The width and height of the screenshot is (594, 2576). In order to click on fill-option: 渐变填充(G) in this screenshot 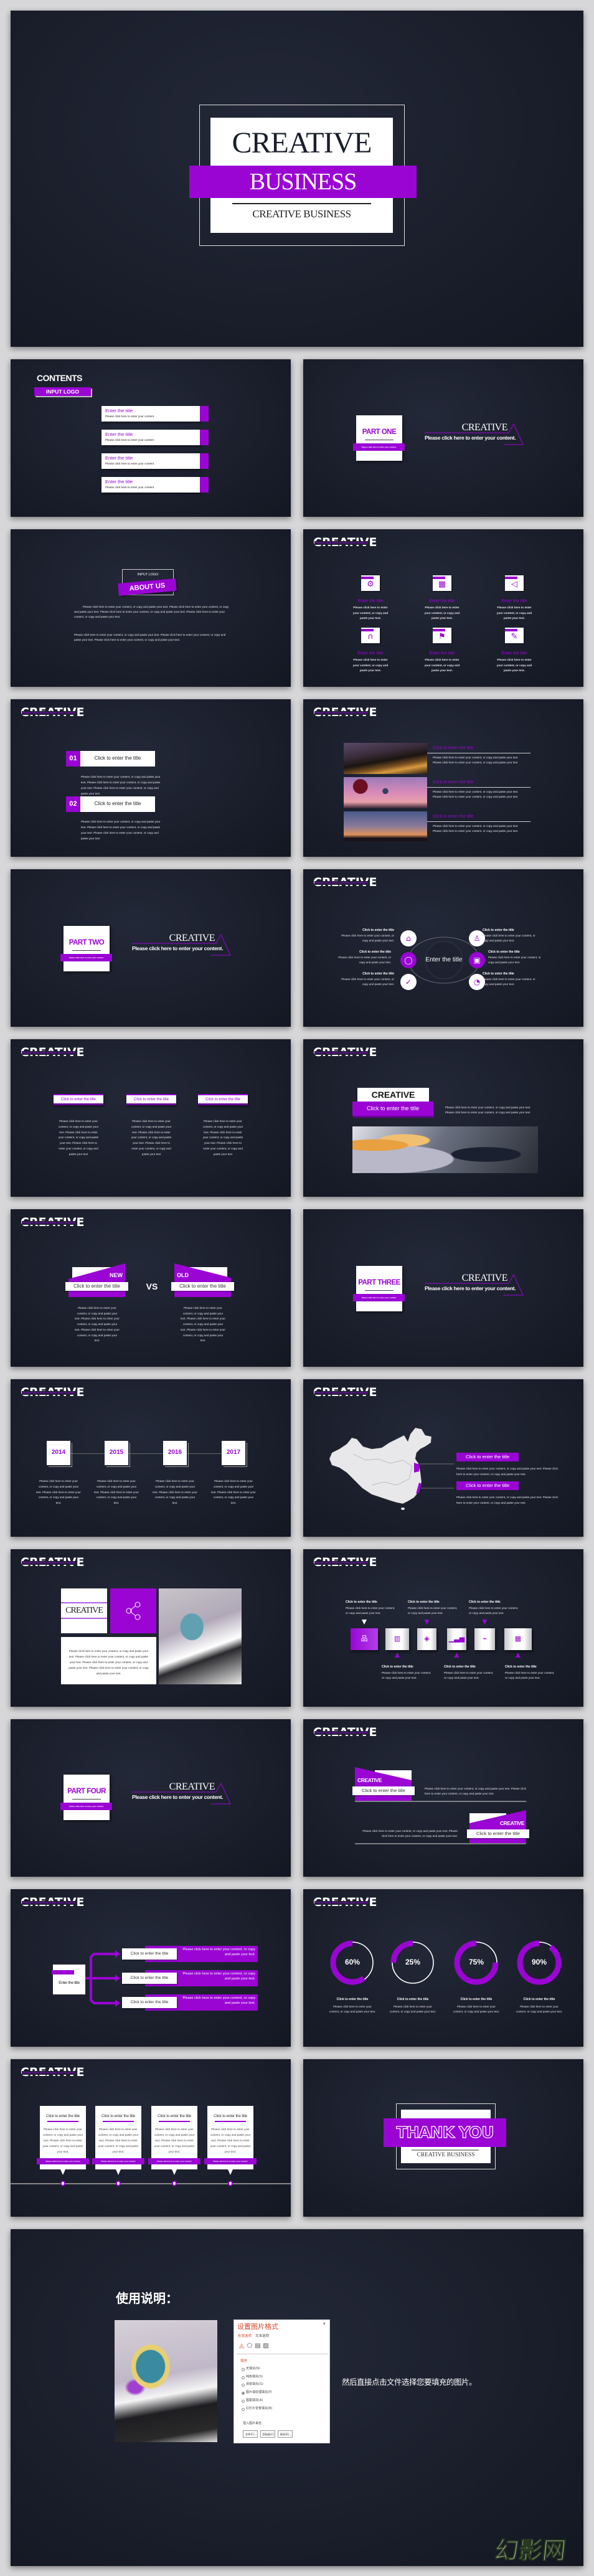, I will do `click(254, 2384)`.